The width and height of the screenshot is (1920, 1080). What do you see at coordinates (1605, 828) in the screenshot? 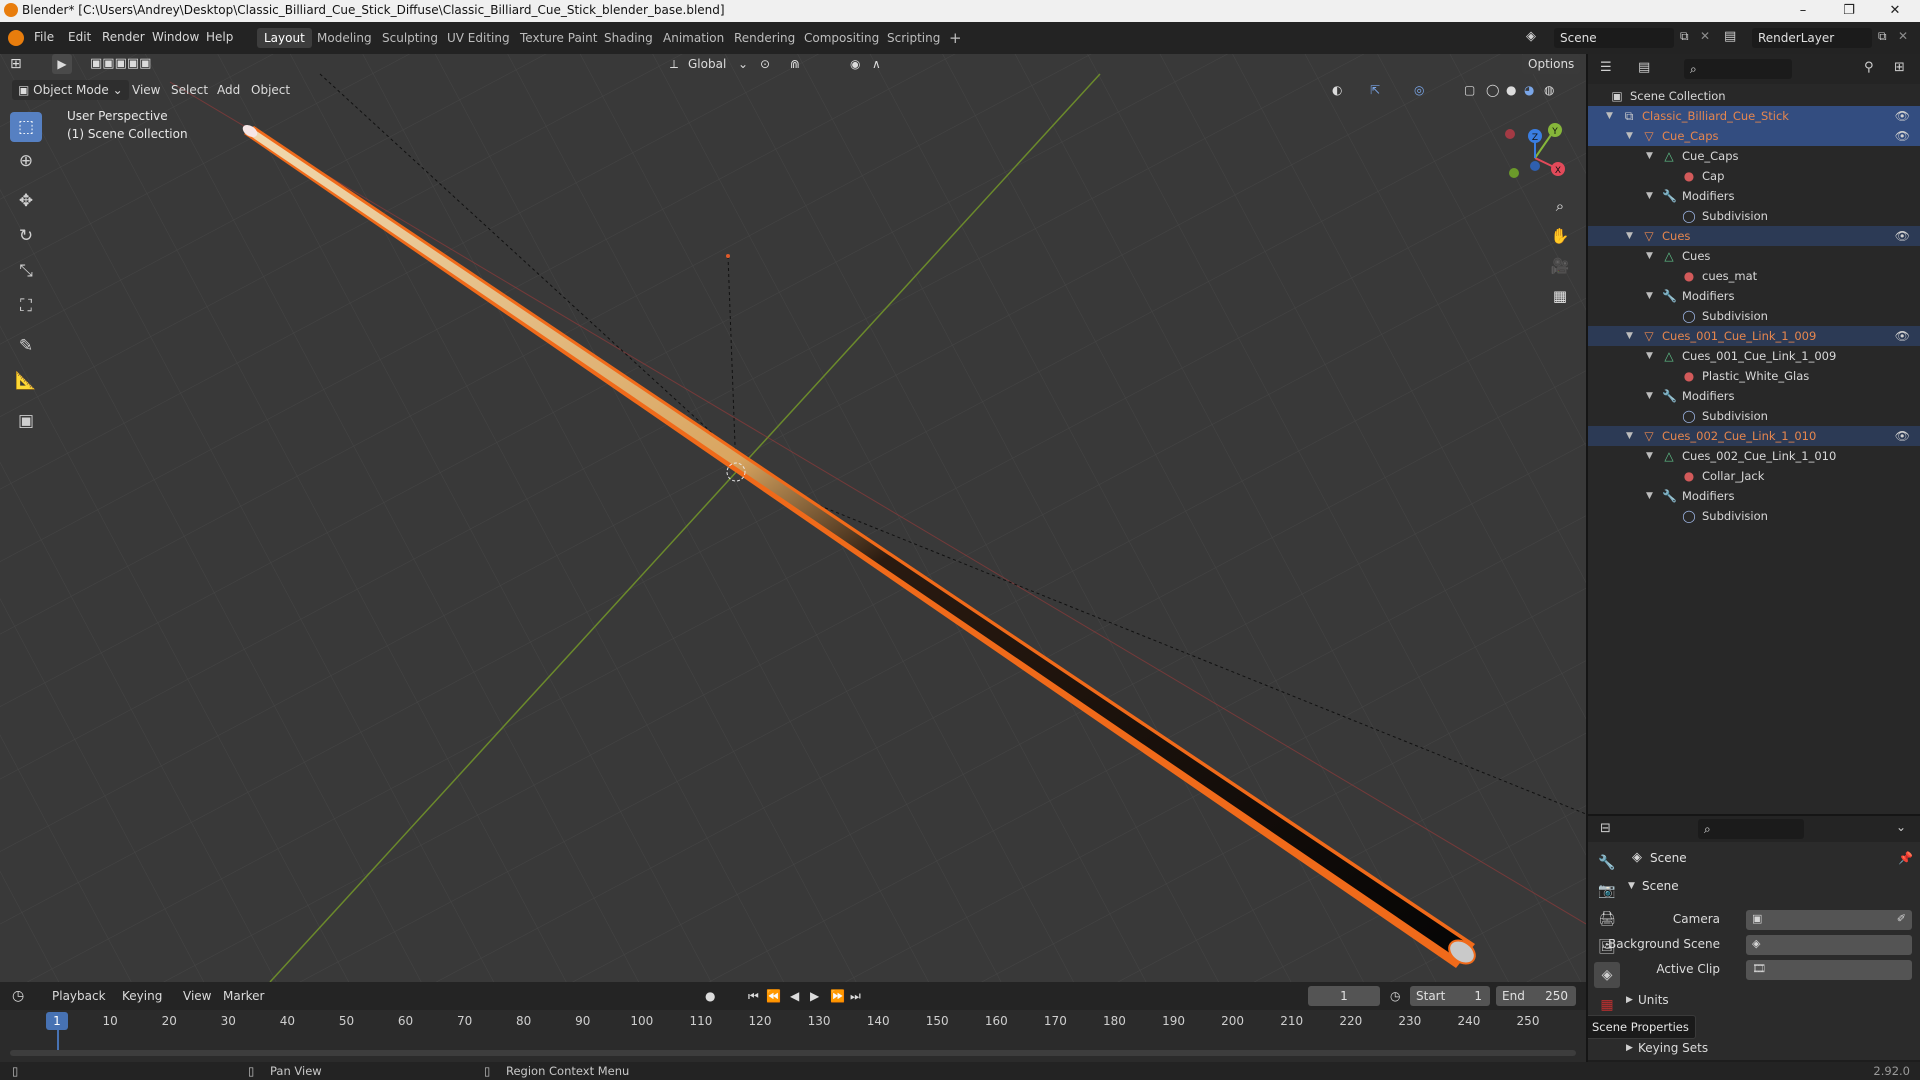
I see `properties-editor-icon: ⊟` at bounding box center [1605, 828].